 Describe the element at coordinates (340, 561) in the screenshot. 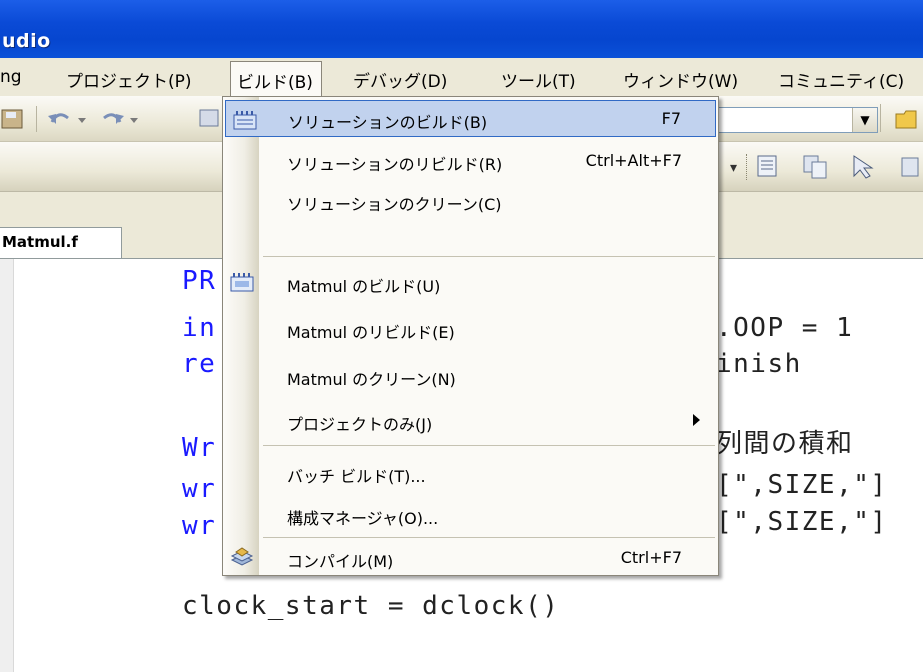

I see `menu-label: コンパイル(M)` at that location.